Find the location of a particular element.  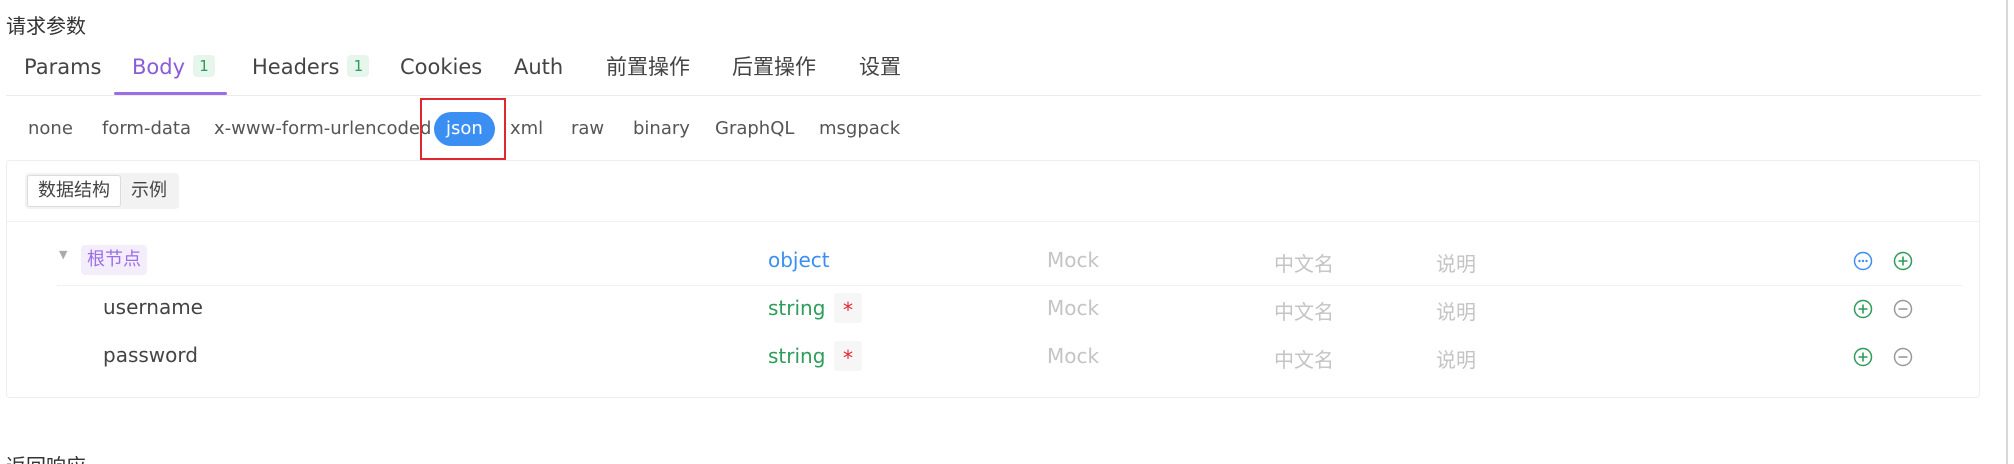

tab-params: Params is located at coordinates (63, 72).